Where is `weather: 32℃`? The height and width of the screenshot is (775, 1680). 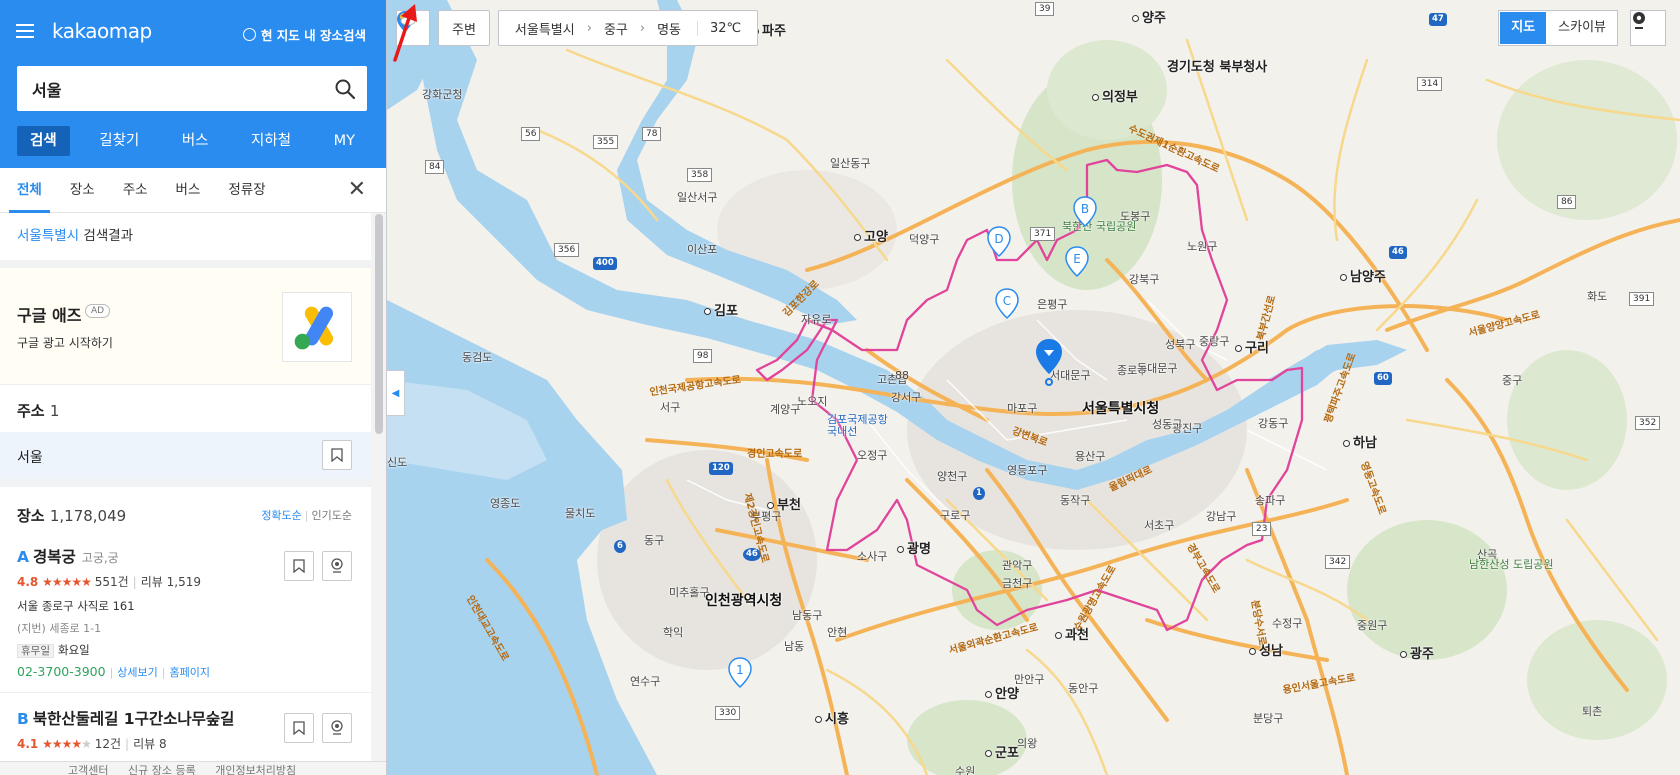
weather: 32℃ is located at coordinates (571, 24).